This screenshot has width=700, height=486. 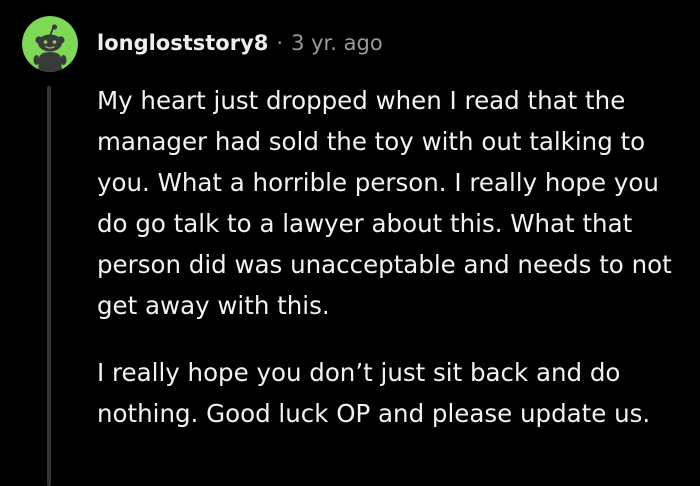 I want to click on user-avatar, so click(x=50, y=44).